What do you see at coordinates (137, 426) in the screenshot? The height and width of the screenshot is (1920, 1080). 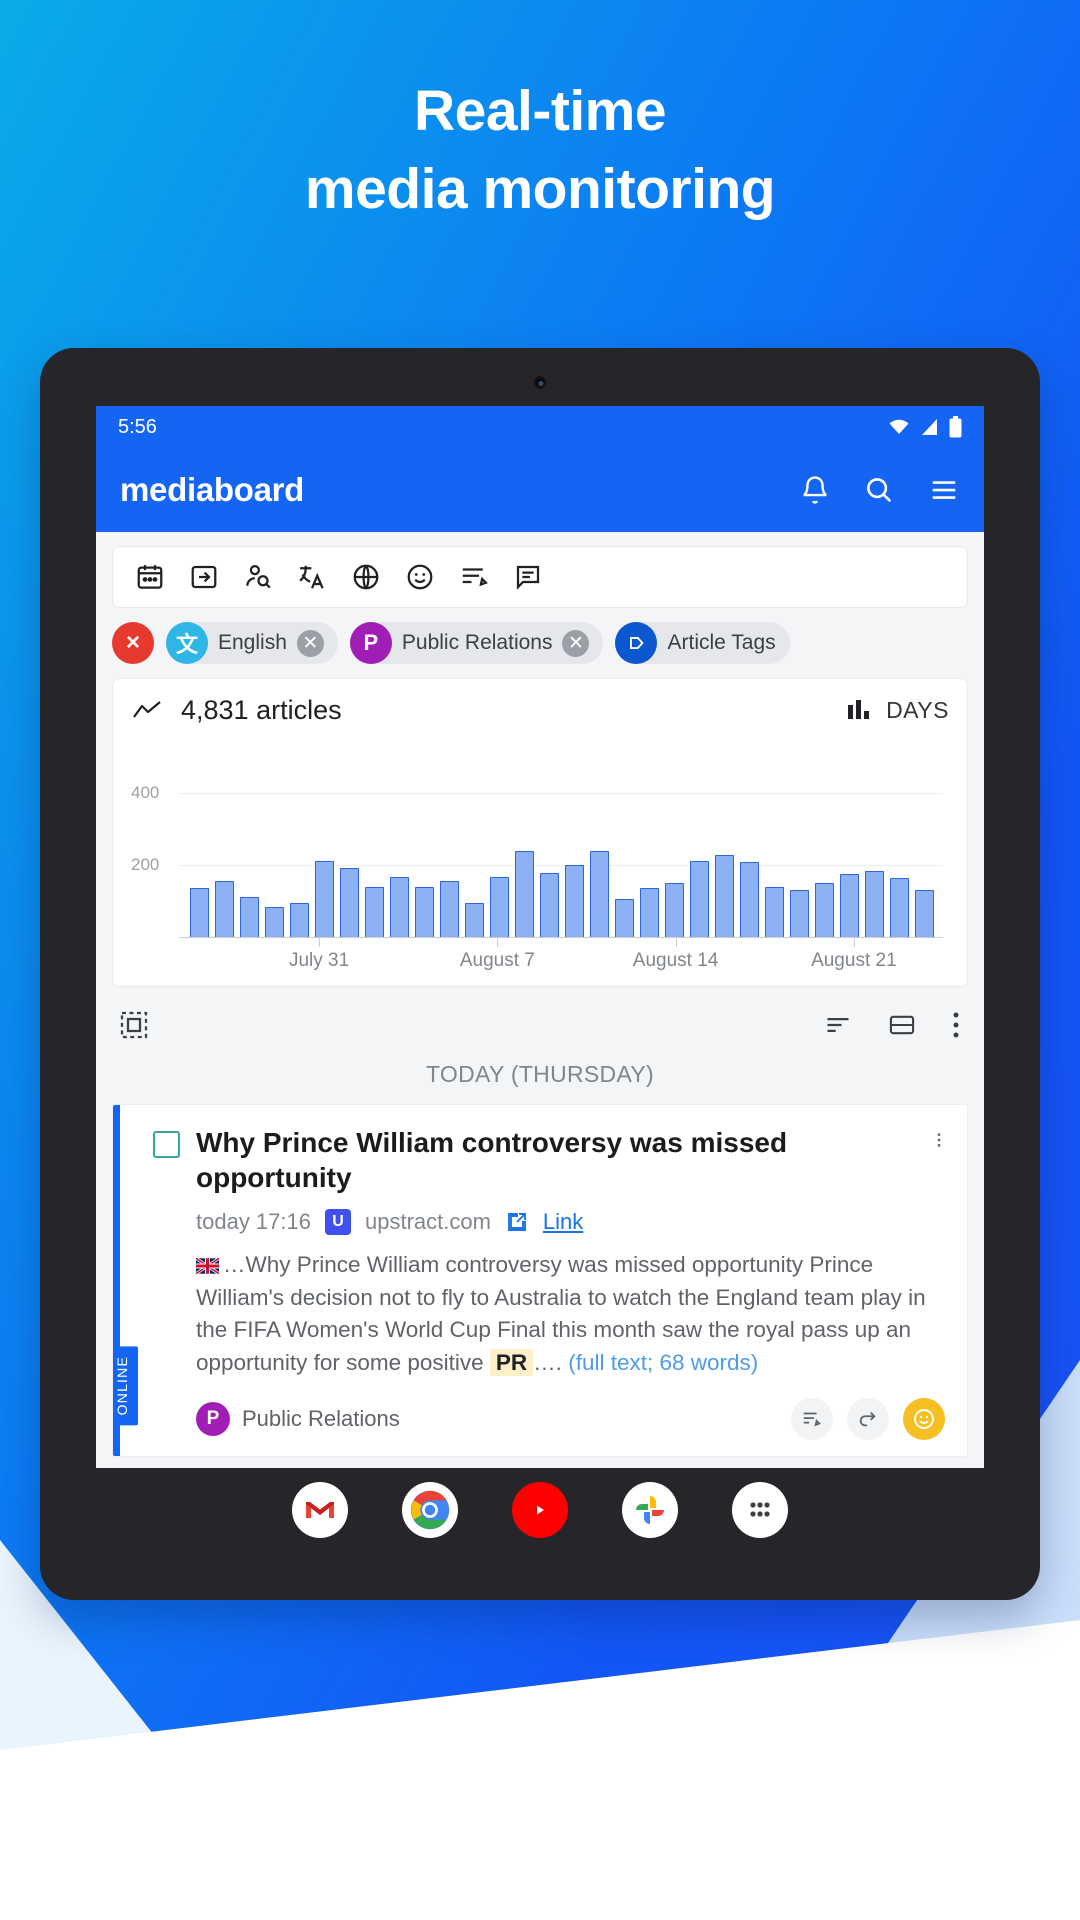 I see `status-time: 5:56` at bounding box center [137, 426].